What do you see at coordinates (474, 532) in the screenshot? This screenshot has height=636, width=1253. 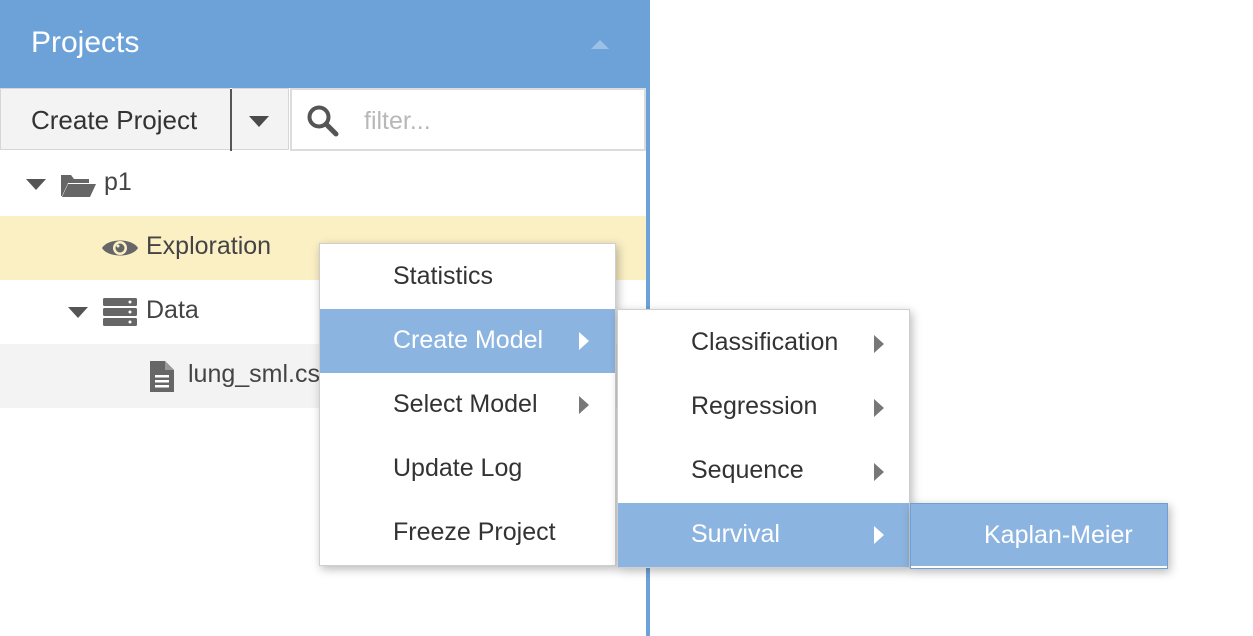 I see `menu-item-label: Freeze Project` at bounding box center [474, 532].